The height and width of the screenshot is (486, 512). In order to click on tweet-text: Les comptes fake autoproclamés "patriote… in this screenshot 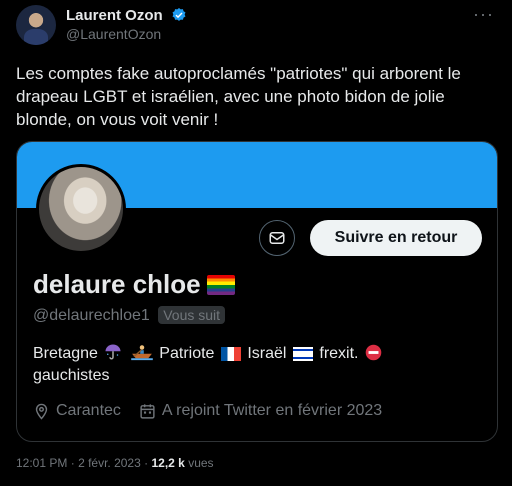, I will do `click(238, 96)`.